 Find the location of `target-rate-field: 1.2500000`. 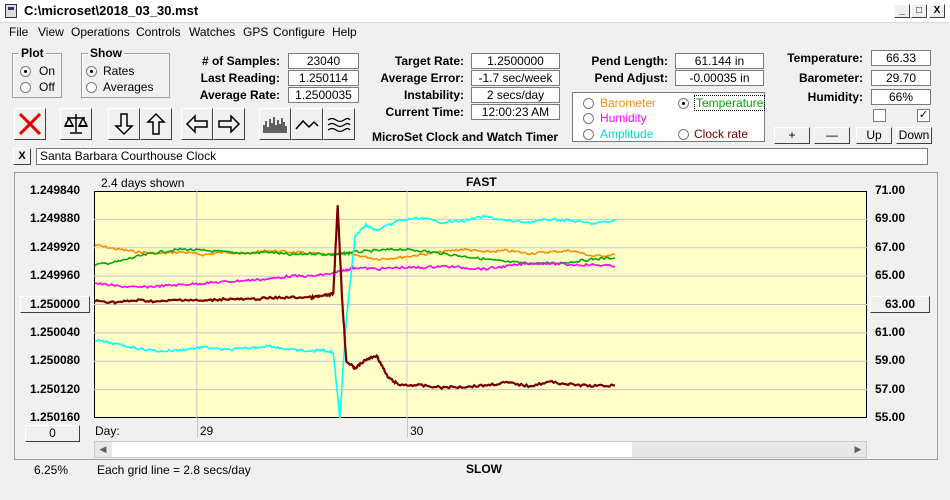

target-rate-field: 1.2500000 is located at coordinates (515, 61).